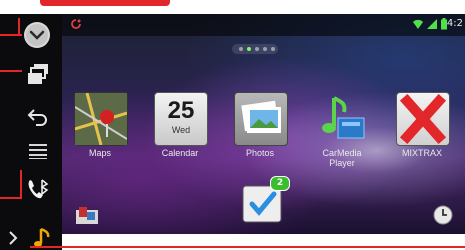  I want to click on badge-count: 2, so click(280, 183).